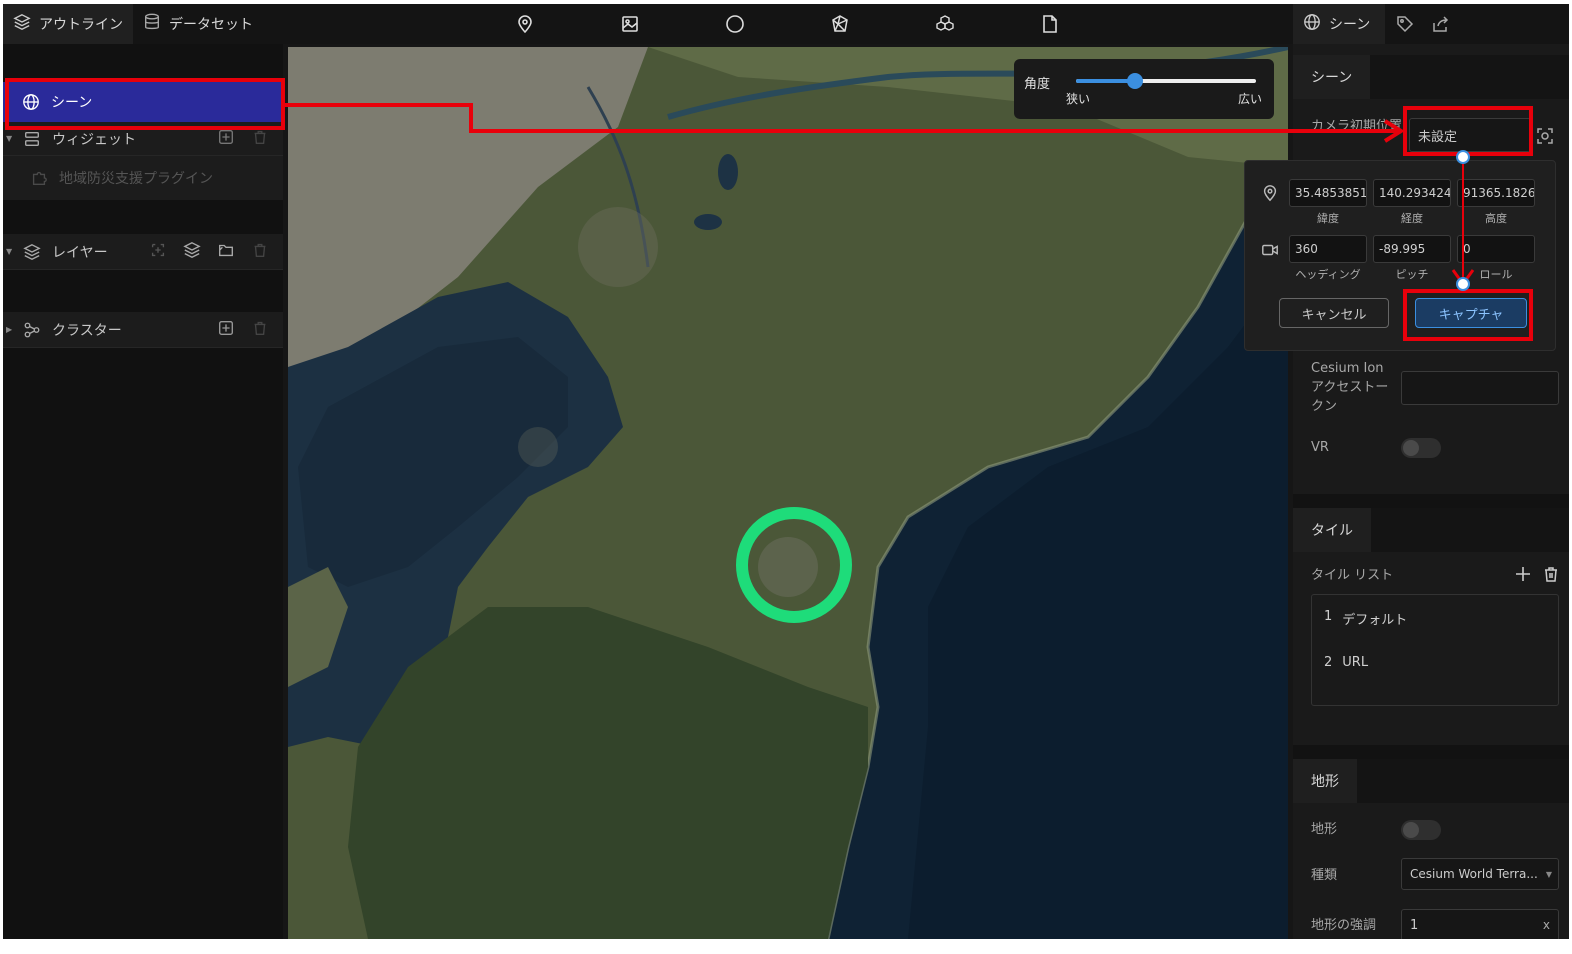 This screenshot has width=1572, height=954. I want to click on tile-list: 1 デフォルト 2 URL, so click(1435, 650).